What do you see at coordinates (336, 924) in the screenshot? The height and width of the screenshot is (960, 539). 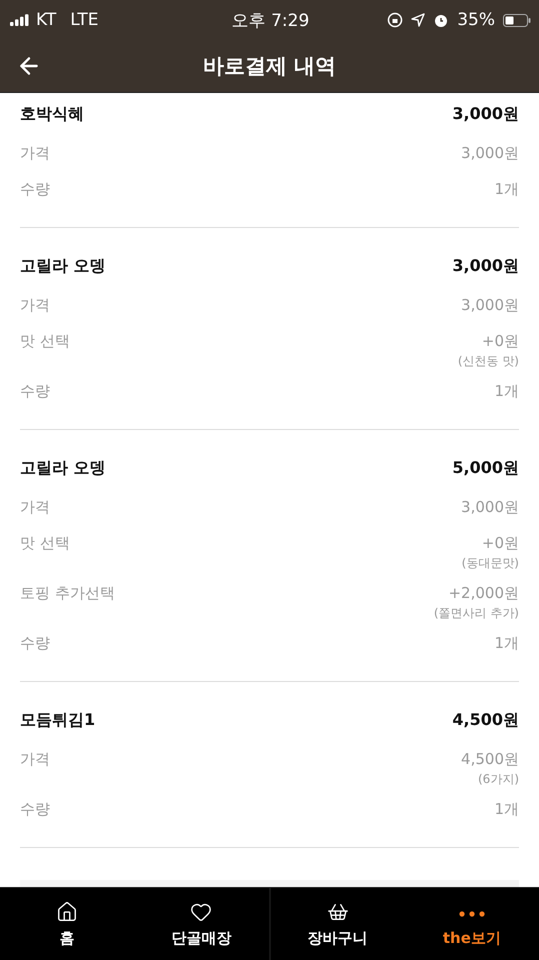 I see `tab-bar-item: 장바구니` at bounding box center [336, 924].